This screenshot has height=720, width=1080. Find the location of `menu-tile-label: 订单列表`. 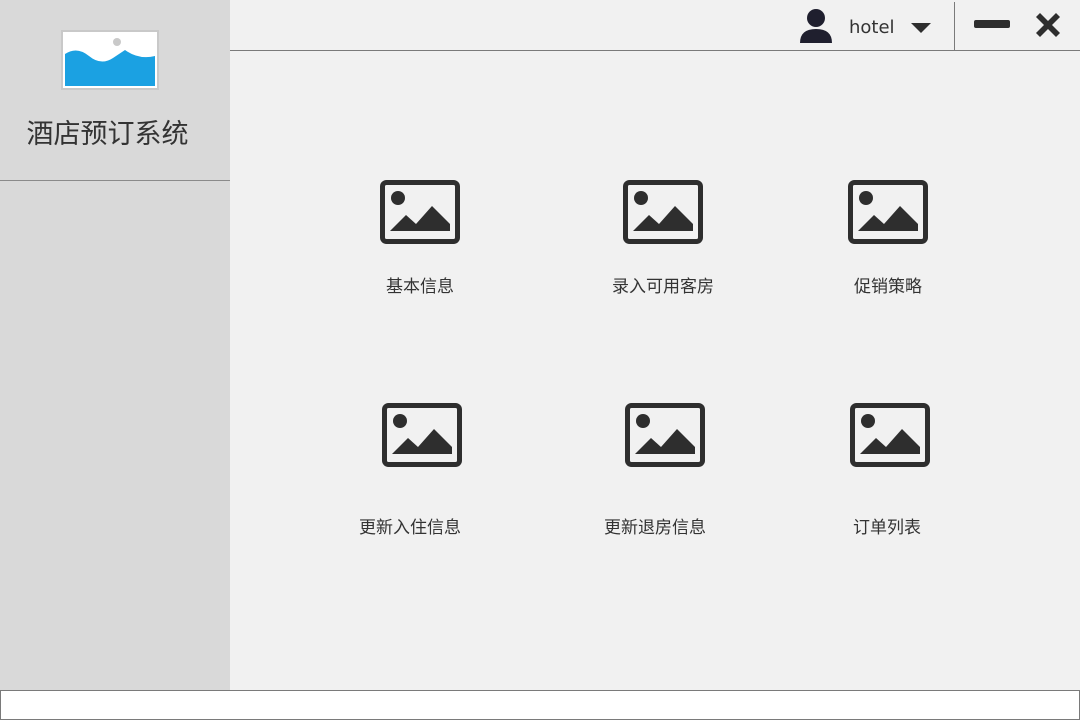

menu-tile-label: 订单列表 is located at coordinates (887, 528).